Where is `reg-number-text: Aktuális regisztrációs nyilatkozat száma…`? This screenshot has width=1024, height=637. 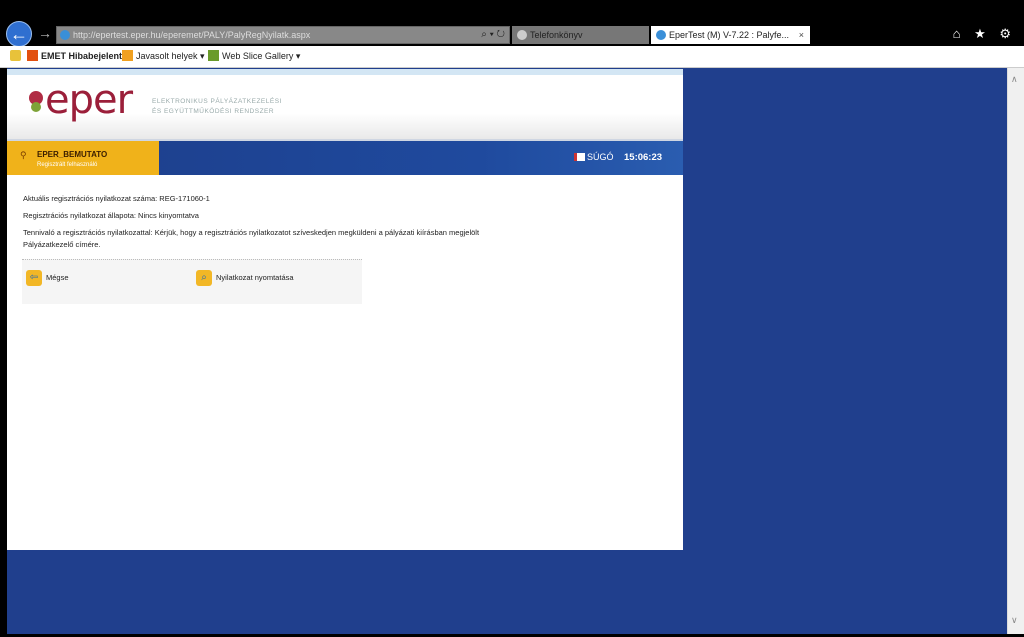 reg-number-text: Aktuális regisztrációs nyilatkozat száma… is located at coordinates (116, 198).